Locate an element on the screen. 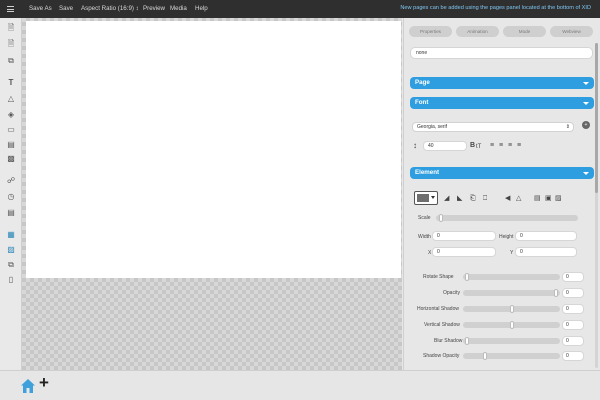 The height and width of the screenshot is (400, 600). section-page: Page is located at coordinates (502, 83).